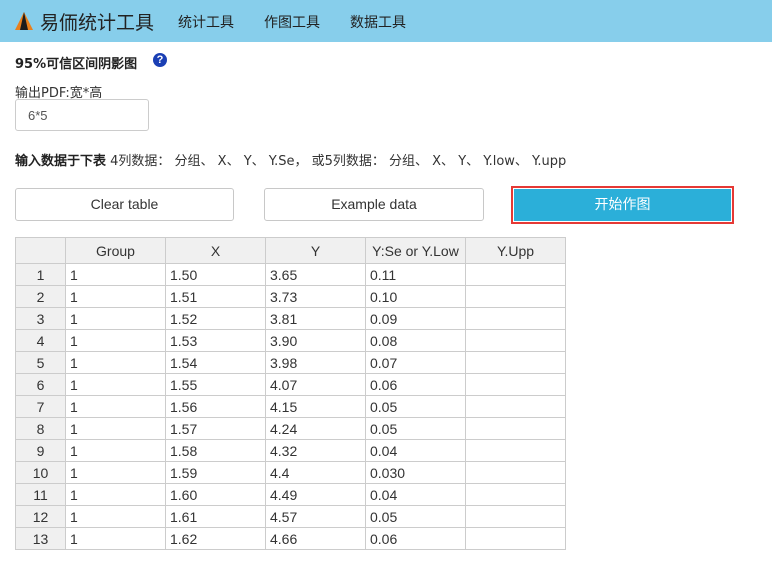  What do you see at coordinates (215, 428) in the screenshot?
I see `table-cell: 1.57` at bounding box center [215, 428].